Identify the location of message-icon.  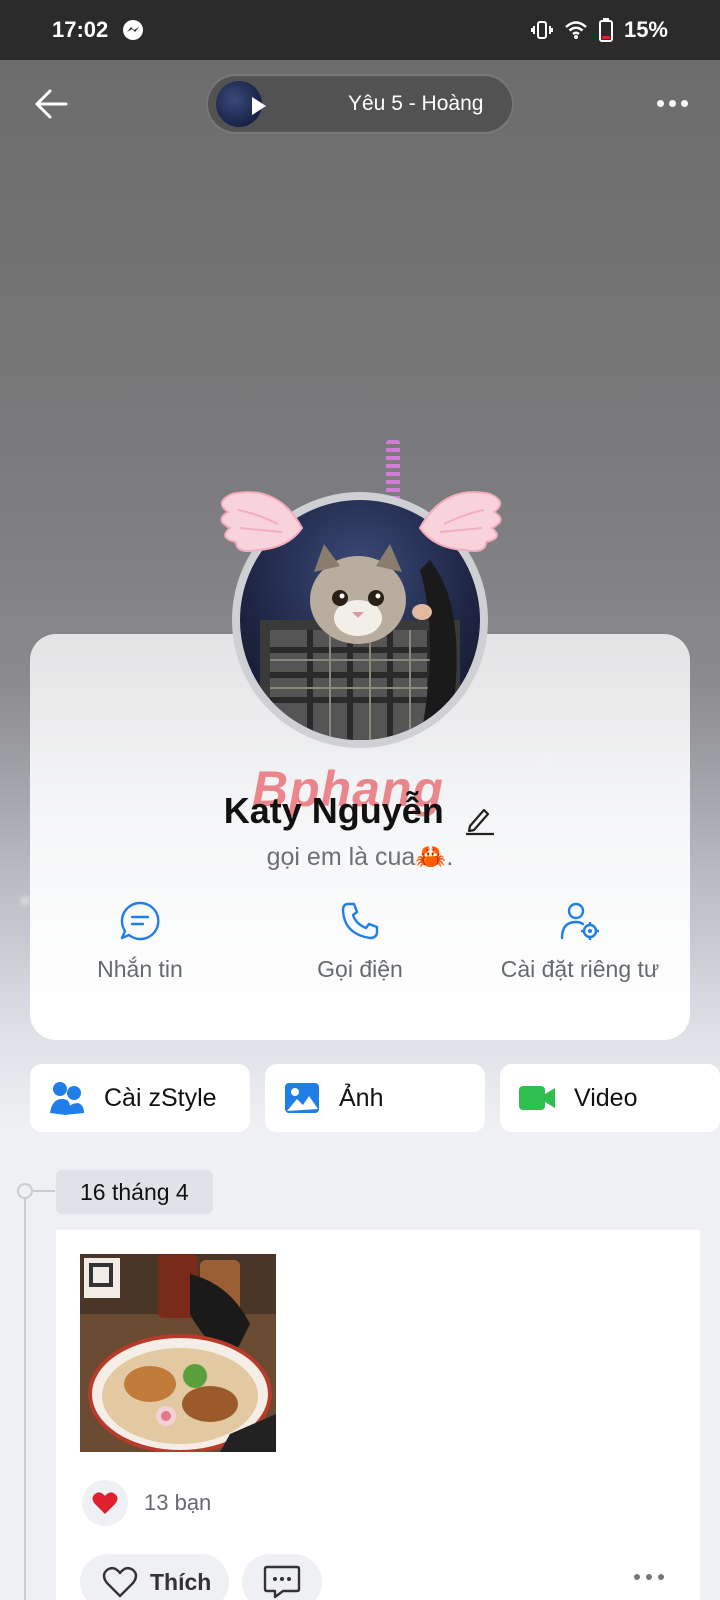
(140, 921).